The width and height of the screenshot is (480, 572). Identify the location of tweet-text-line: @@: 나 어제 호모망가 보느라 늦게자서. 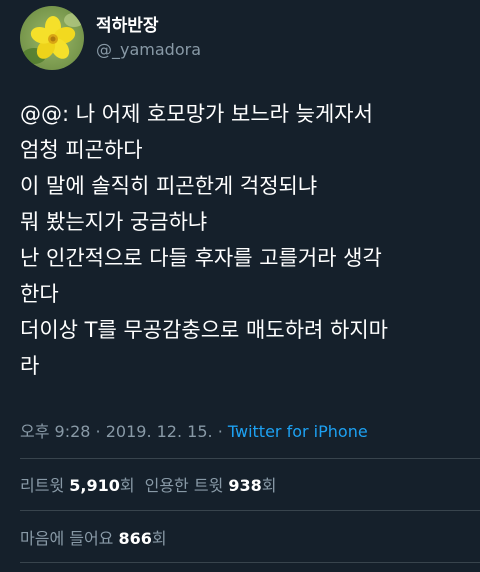
(196, 114).